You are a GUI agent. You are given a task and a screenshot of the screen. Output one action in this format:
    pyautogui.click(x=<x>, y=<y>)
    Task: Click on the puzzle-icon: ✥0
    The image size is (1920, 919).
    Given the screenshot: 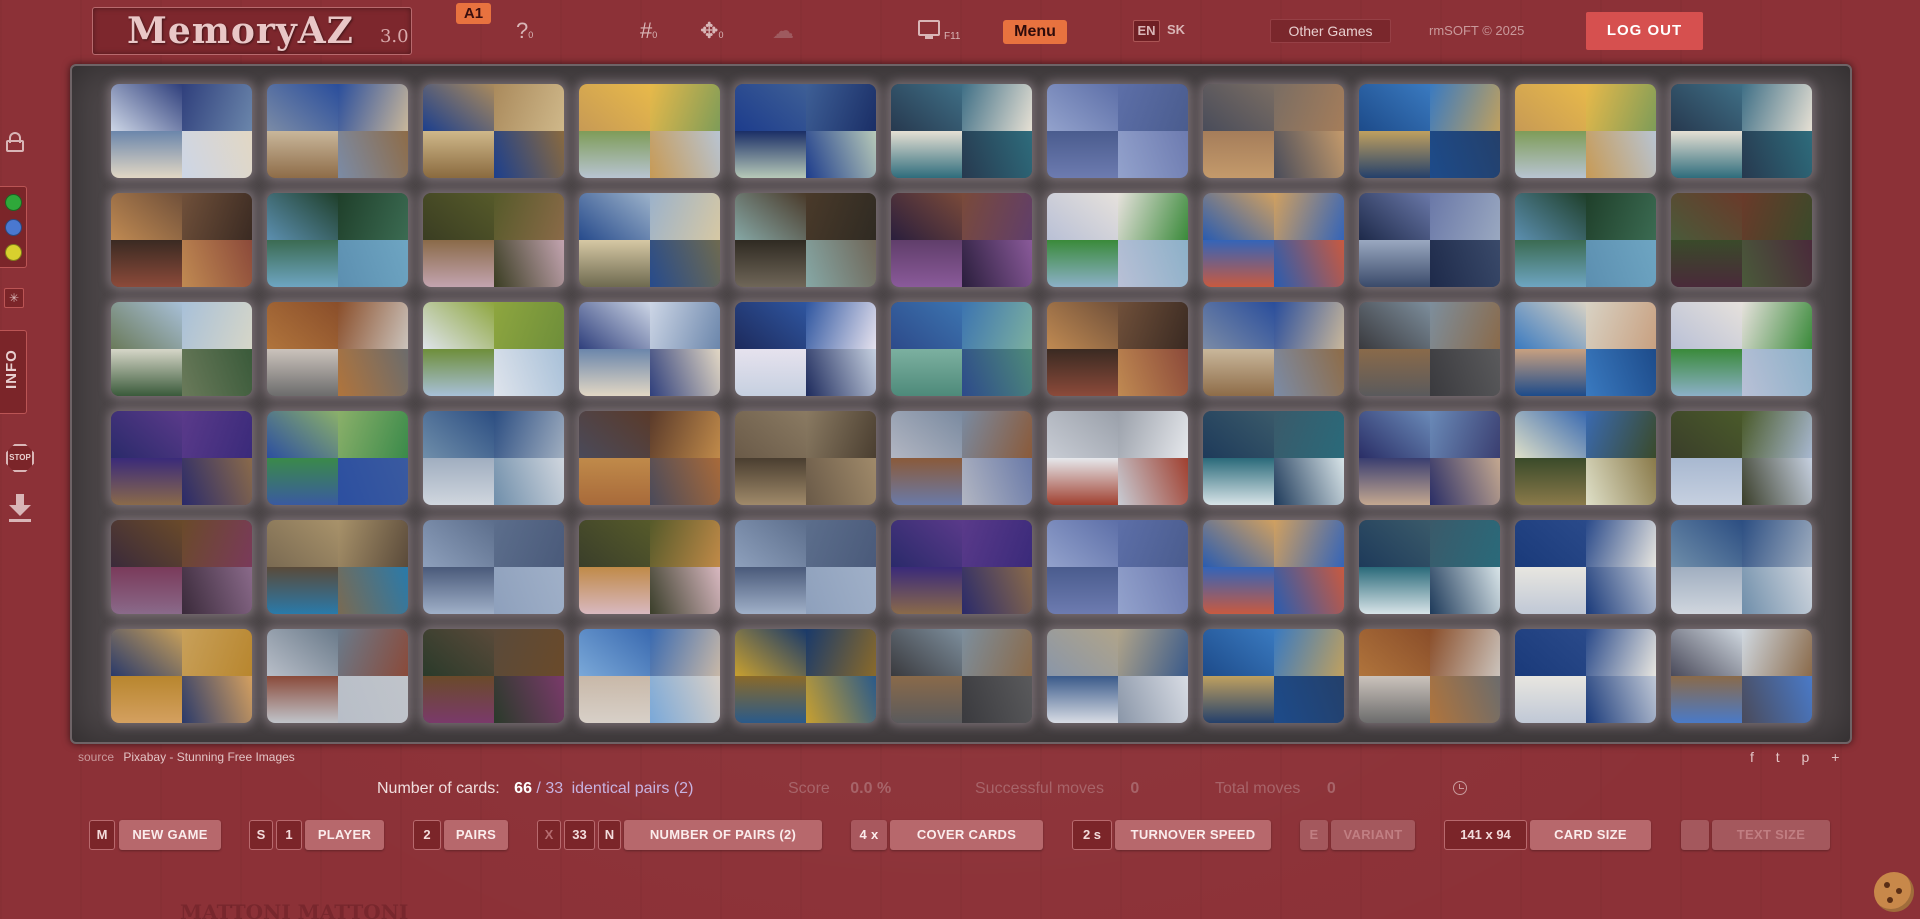 What is the action you would take?
    pyautogui.click(x=711, y=31)
    